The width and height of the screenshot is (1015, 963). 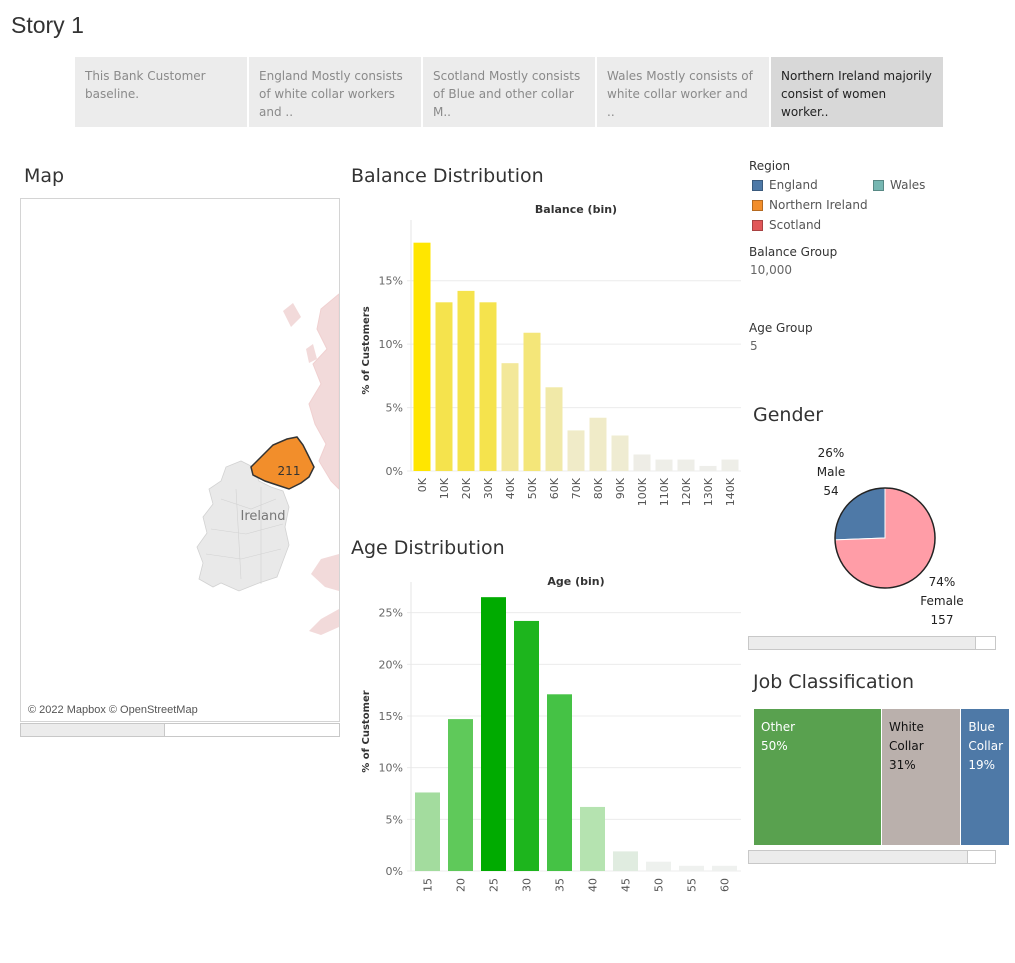 What do you see at coordinates (444, 488) in the screenshot?
I see `x-tick-label: 10K` at bounding box center [444, 488].